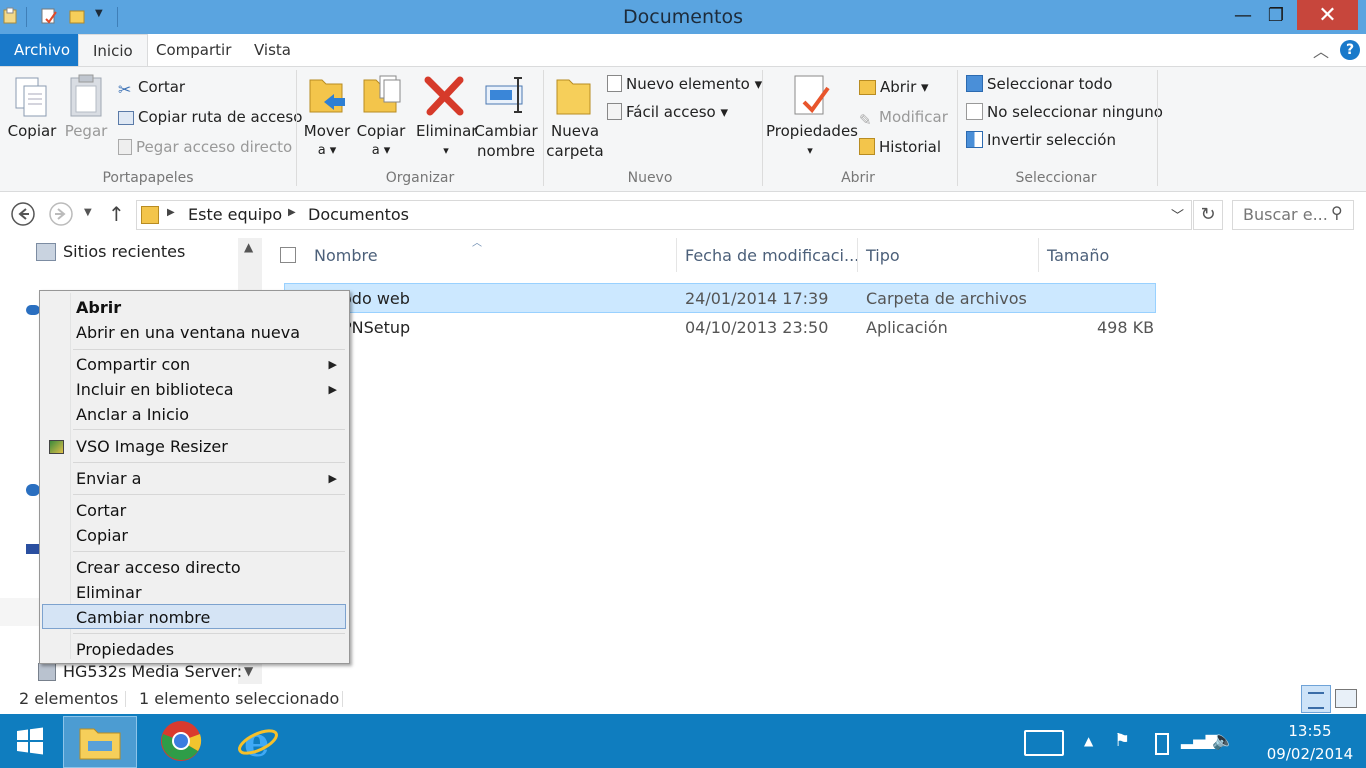 The height and width of the screenshot is (768, 1366). Describe the element at coordinates (1078, 255) in the screenshot. I see `column-header-size: Tamaño` at that location.